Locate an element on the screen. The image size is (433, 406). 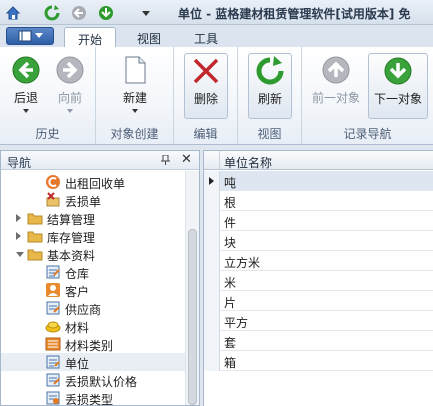
current-row-pointer-icon is located at coordinates (211, 181).